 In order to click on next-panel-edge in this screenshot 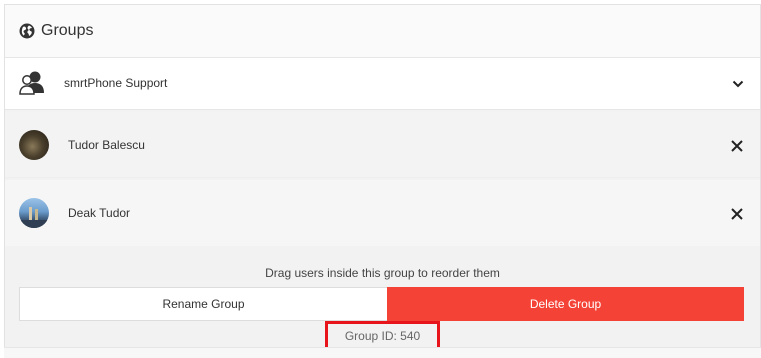, I will do `click(382, 352)`.